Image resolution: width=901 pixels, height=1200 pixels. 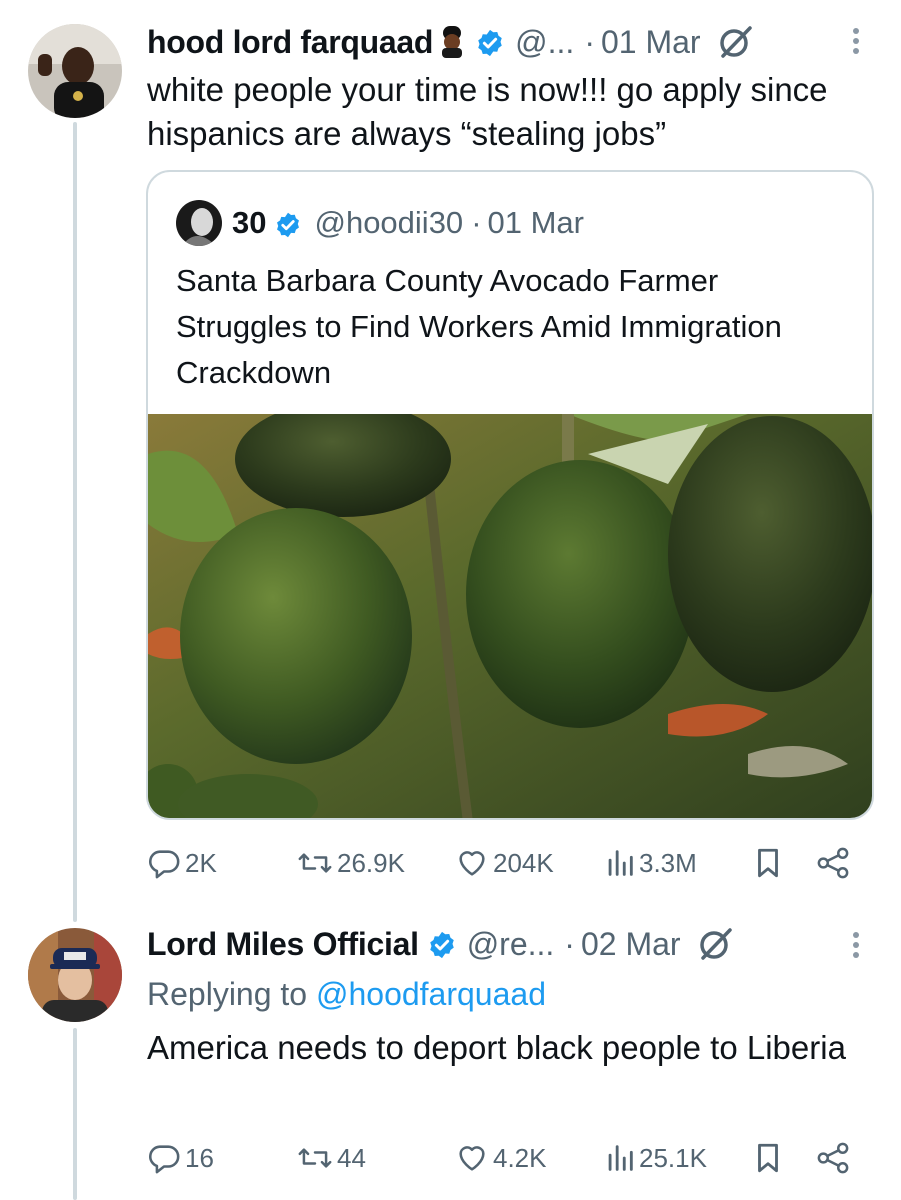 I want to click on tweet-header: Lord Miles Official @re... · 02 Mar, so click(x=440, y=944).